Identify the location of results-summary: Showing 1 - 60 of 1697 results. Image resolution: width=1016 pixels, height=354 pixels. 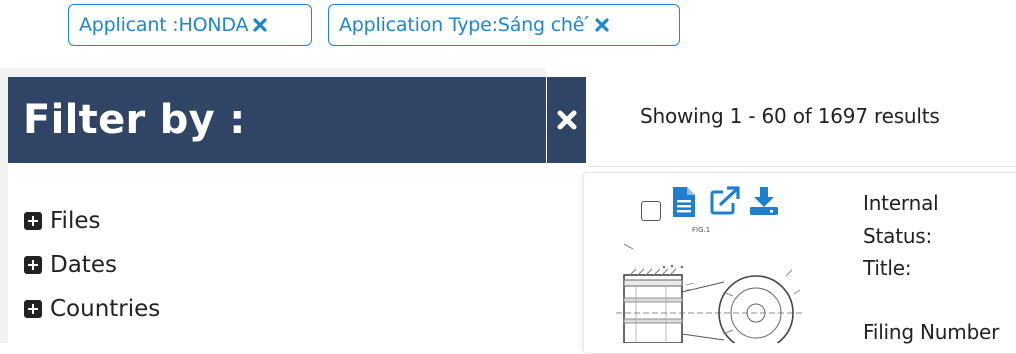
(790, 116).